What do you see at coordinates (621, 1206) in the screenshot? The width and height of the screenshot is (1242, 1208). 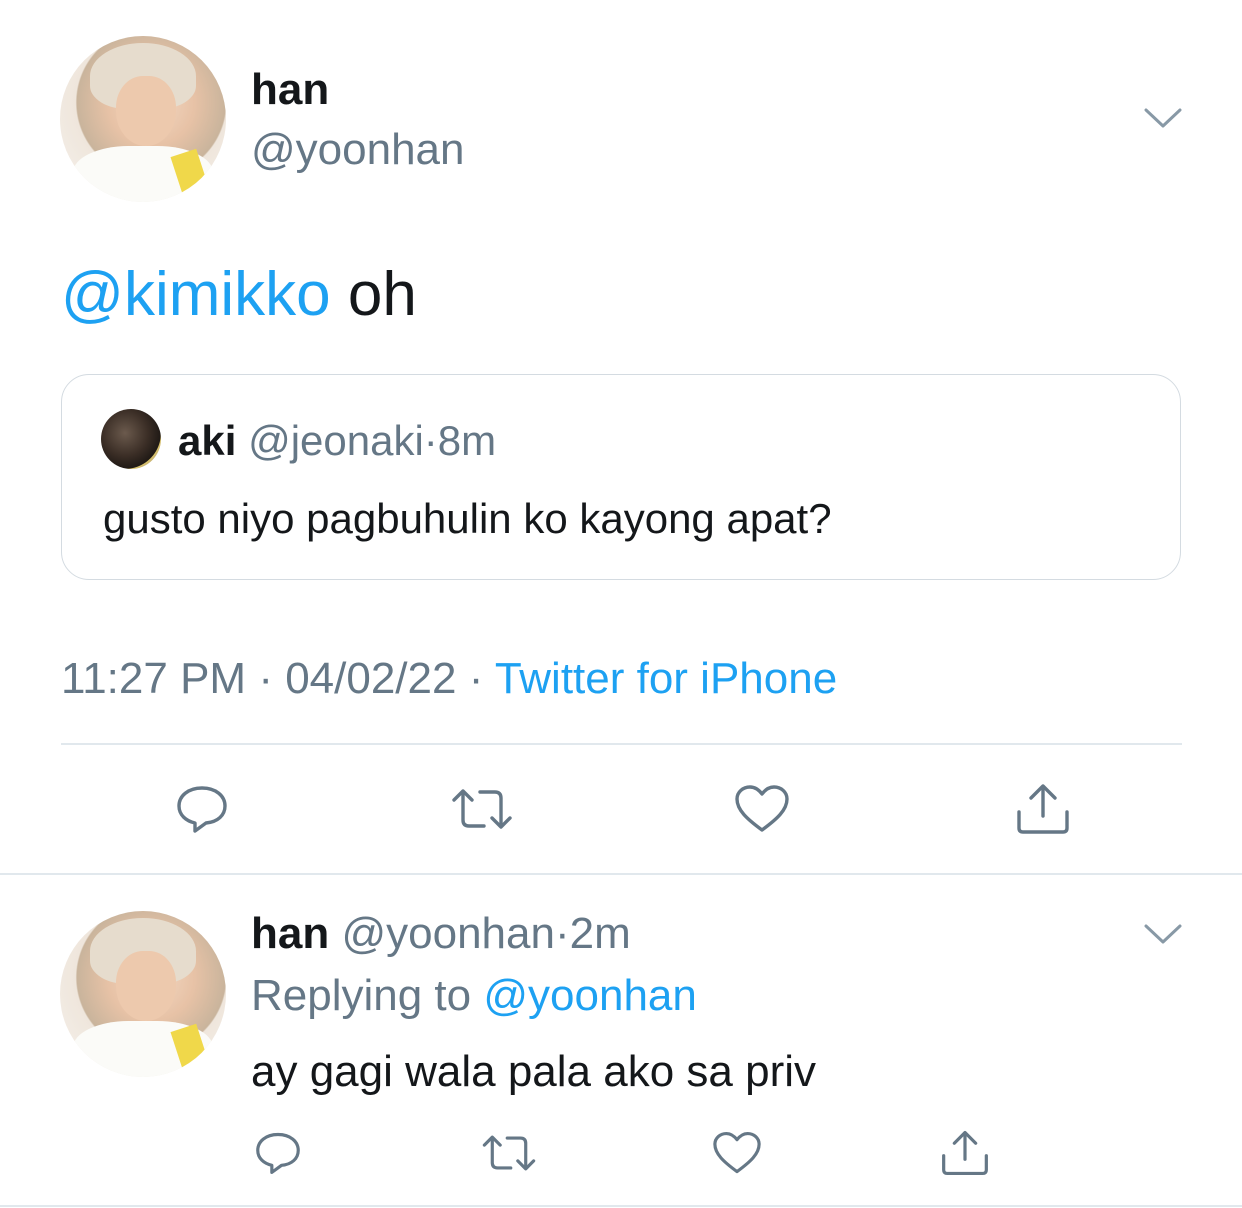 I see `bottom-separator` at bounding box center [621, 1206].